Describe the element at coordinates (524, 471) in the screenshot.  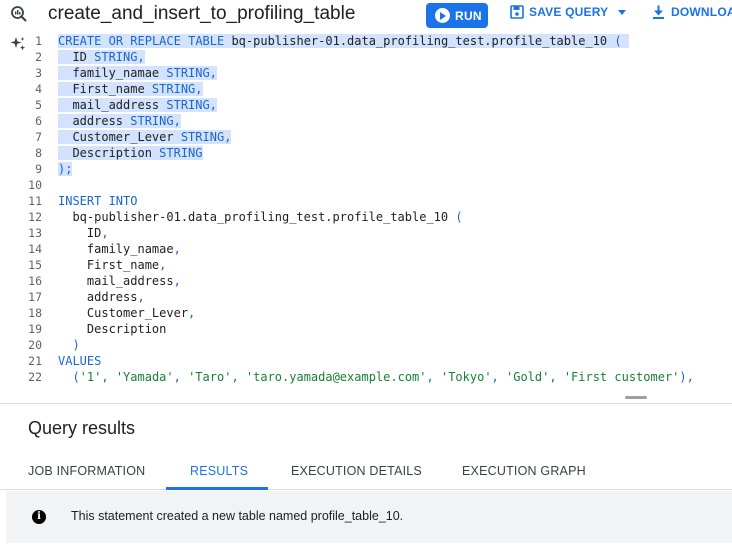
I see `tab-execution-graph: EXECUTION GRAPH` at that location.